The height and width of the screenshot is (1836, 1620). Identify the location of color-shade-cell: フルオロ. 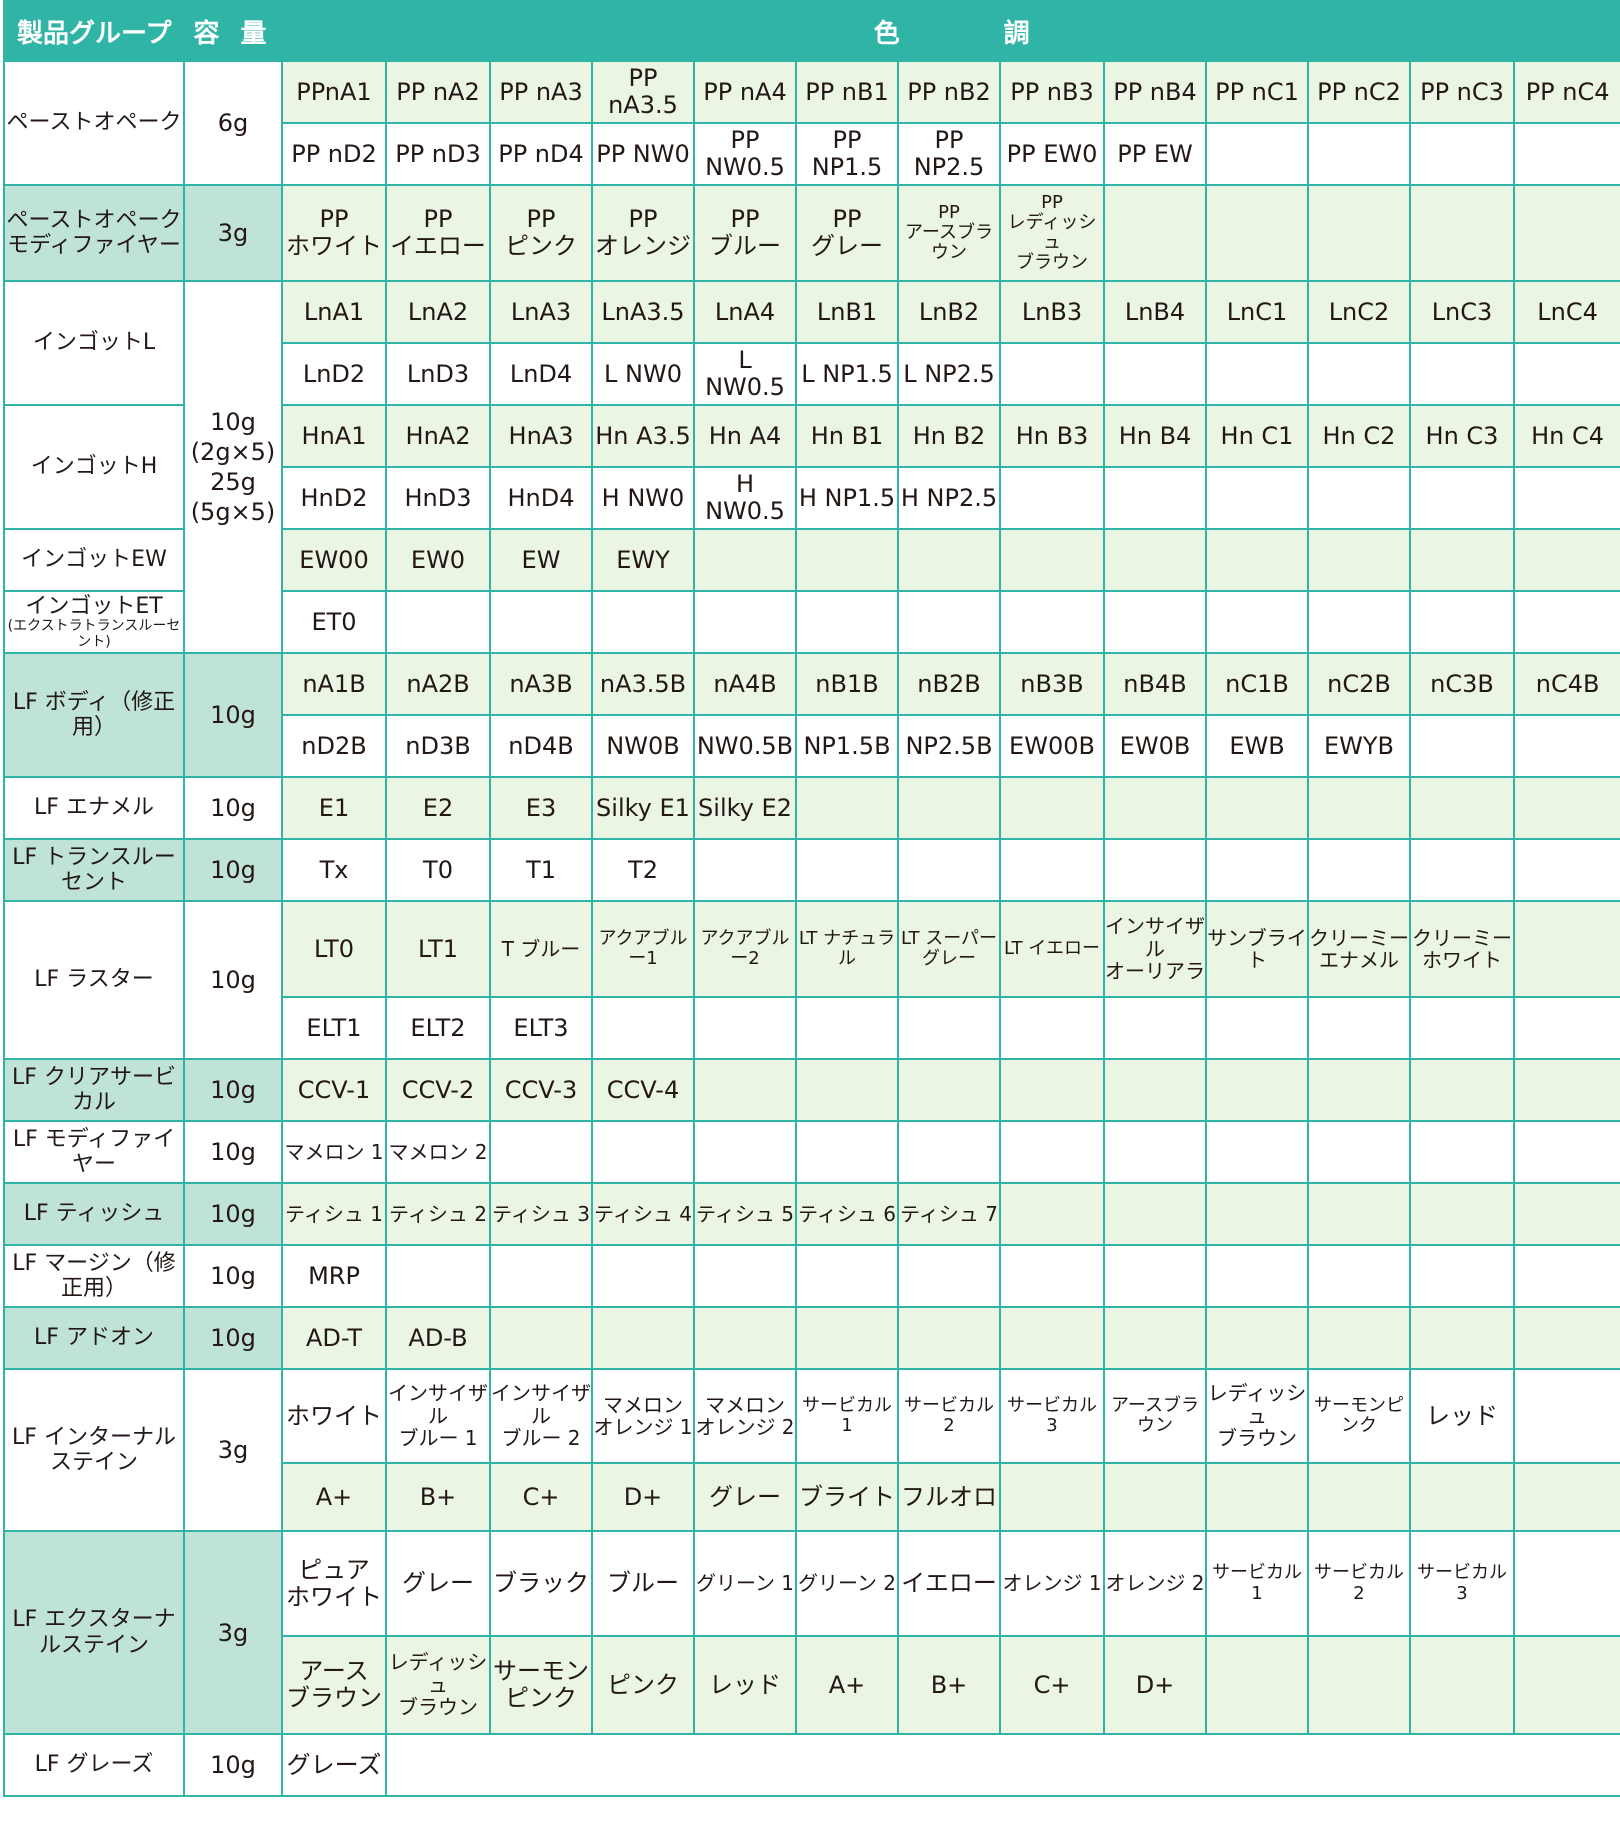
(949, 1497).